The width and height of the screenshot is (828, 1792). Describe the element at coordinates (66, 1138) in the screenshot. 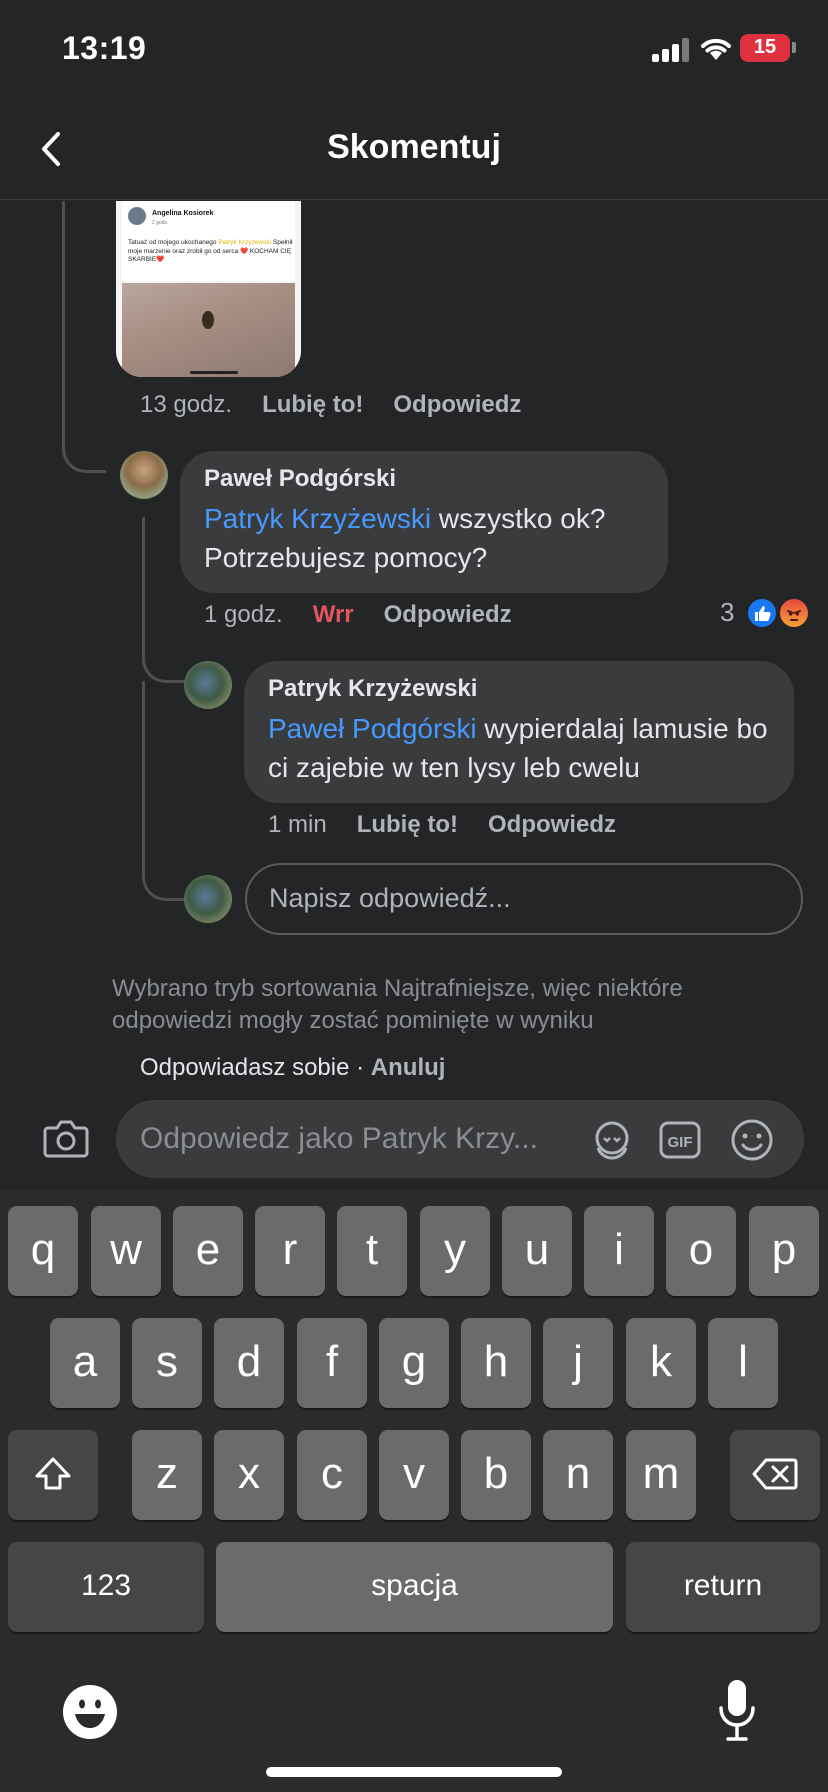

I see `camera-icon` at that location.